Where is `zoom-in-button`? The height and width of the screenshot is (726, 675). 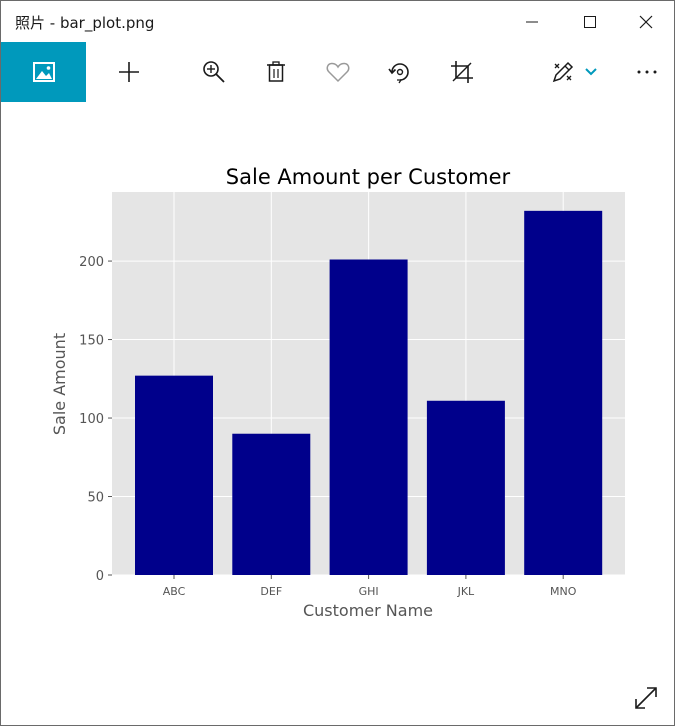
zoom-in-button is located at coordinates (214, 72).